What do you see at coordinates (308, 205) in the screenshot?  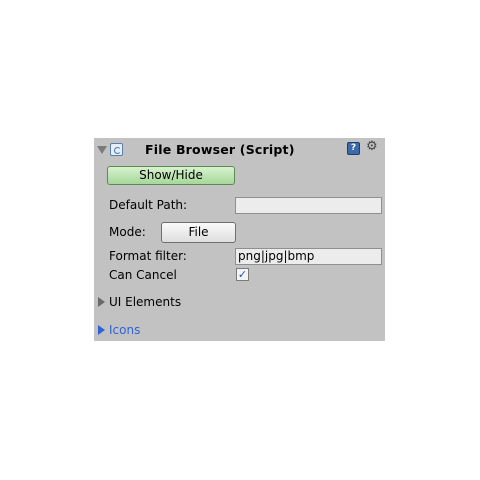 I see `default-path-field` at bounding box center [308, 205].